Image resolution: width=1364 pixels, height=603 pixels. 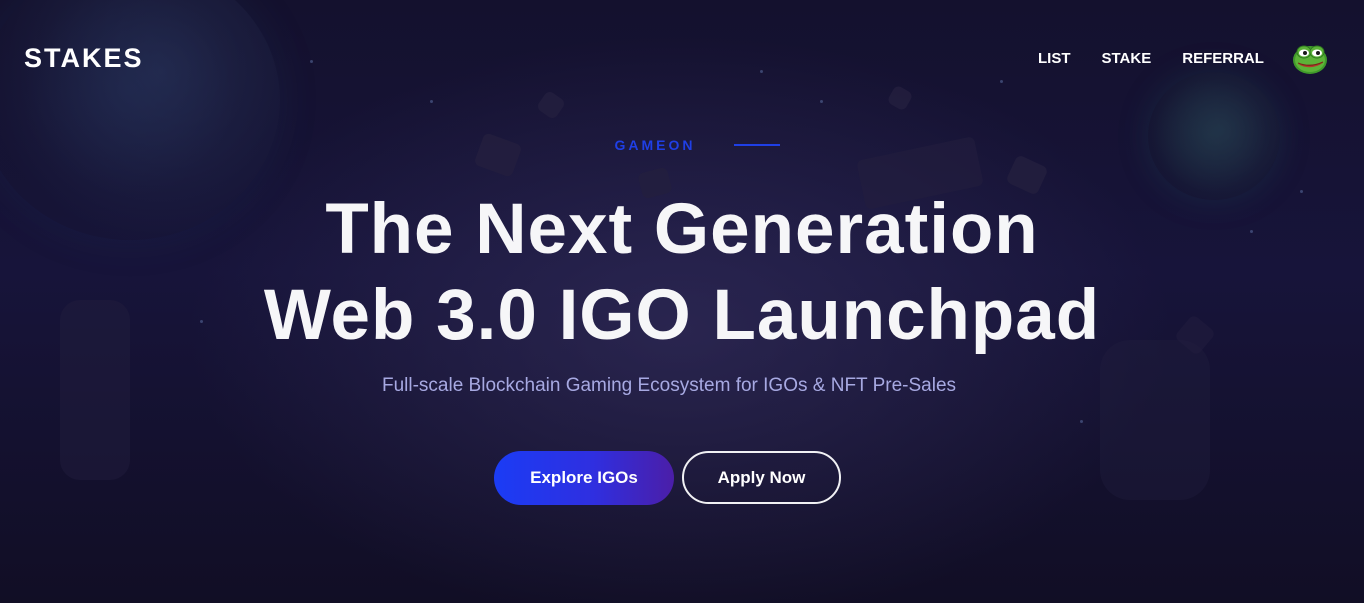 I want to click on hero-cta-group: Explore IGOs Apply Now, so click(x=667, y=478).